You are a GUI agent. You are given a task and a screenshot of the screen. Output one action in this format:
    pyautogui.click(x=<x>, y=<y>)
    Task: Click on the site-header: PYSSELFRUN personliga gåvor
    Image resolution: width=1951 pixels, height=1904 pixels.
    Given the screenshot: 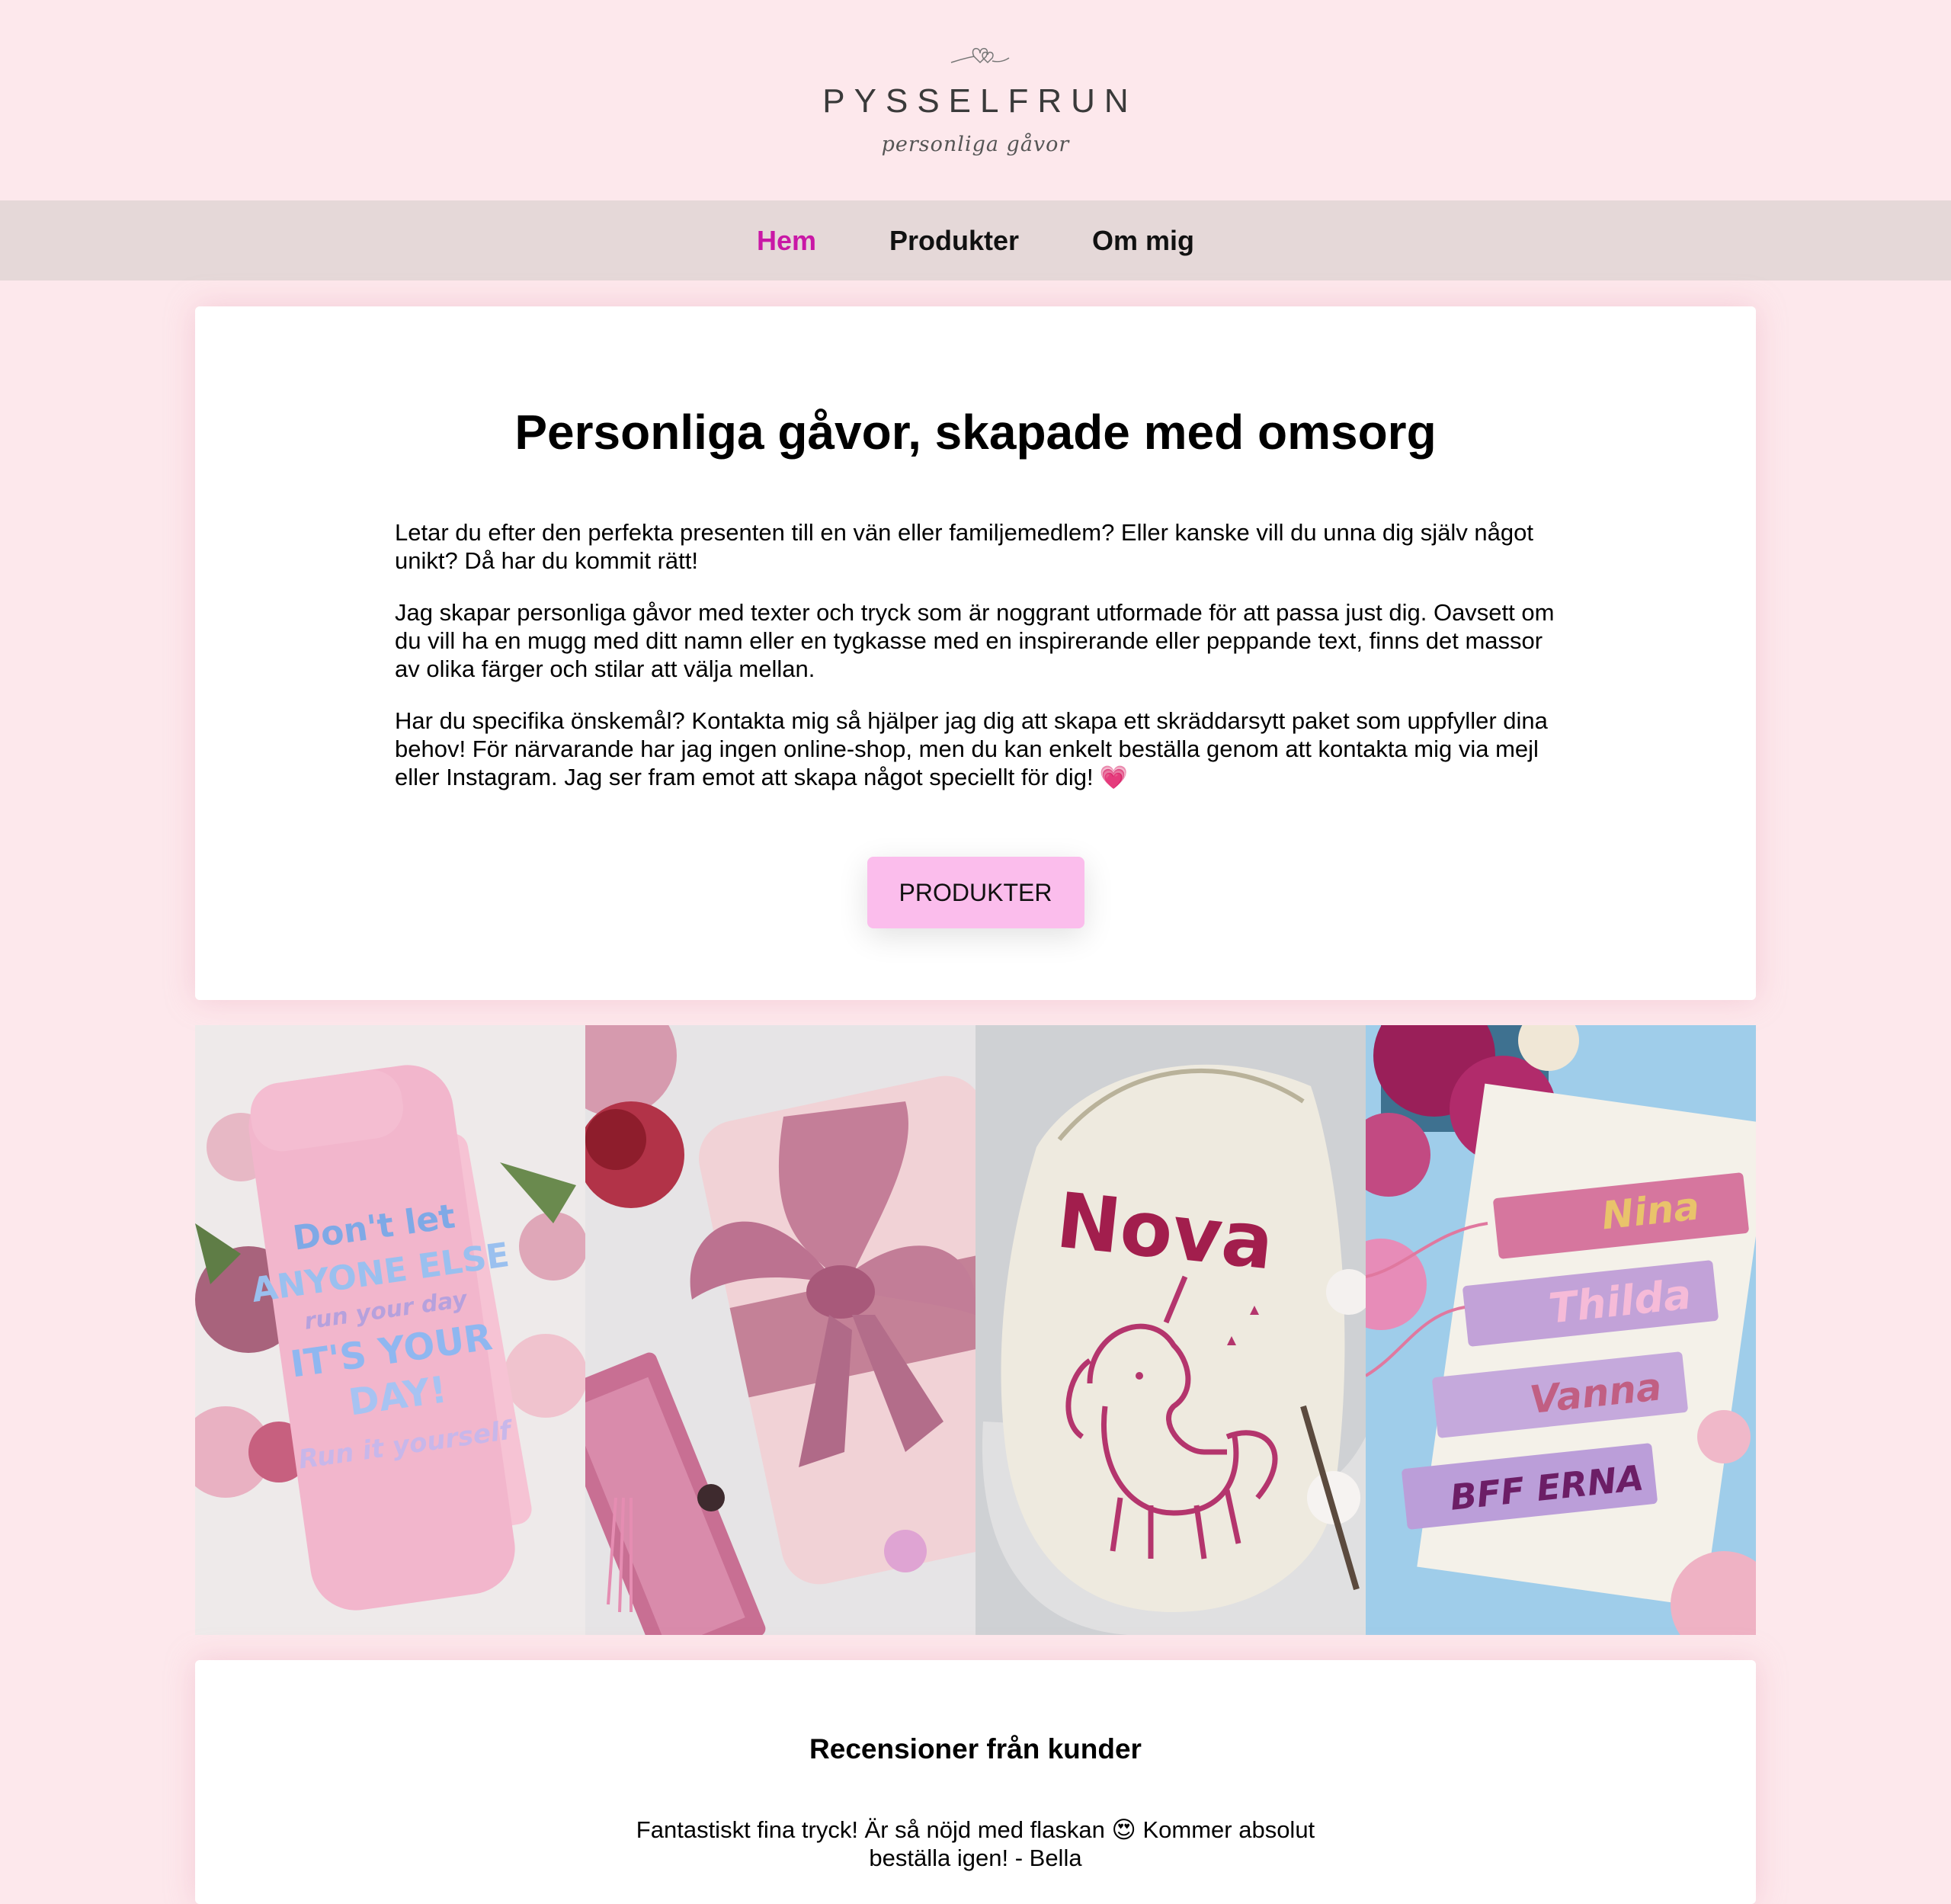 What is the action you would take?
    pyautogui.click(x=975, y=100)
    